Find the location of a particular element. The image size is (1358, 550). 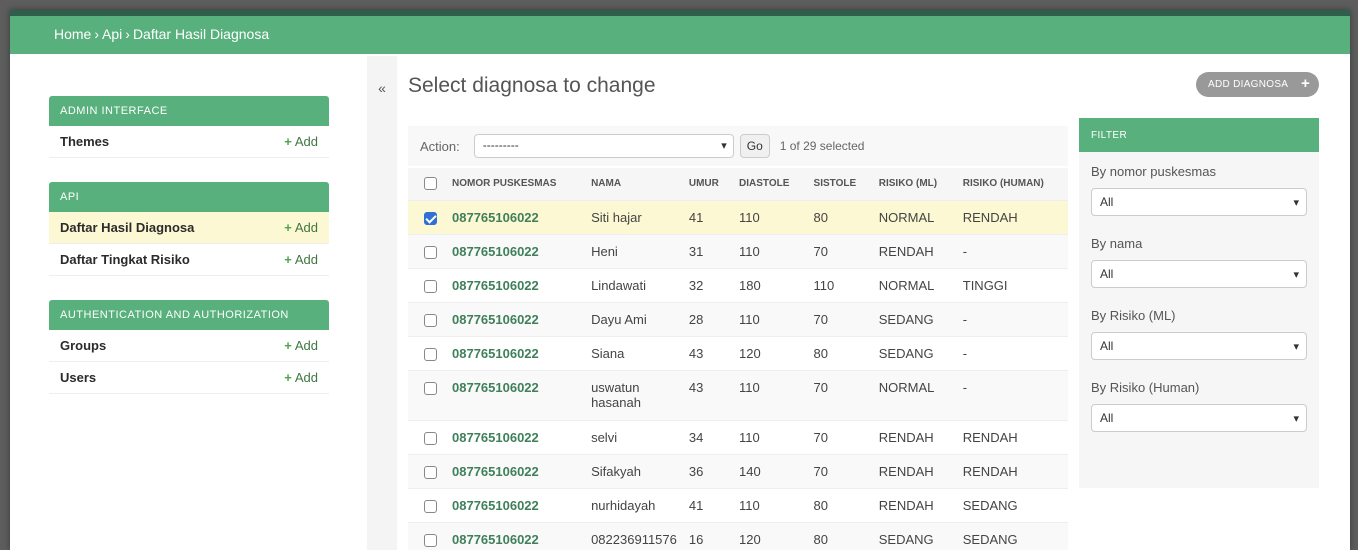

sidebar-item-label: Daftar Hasil Diagnosa is located at coordinates (127, 227).